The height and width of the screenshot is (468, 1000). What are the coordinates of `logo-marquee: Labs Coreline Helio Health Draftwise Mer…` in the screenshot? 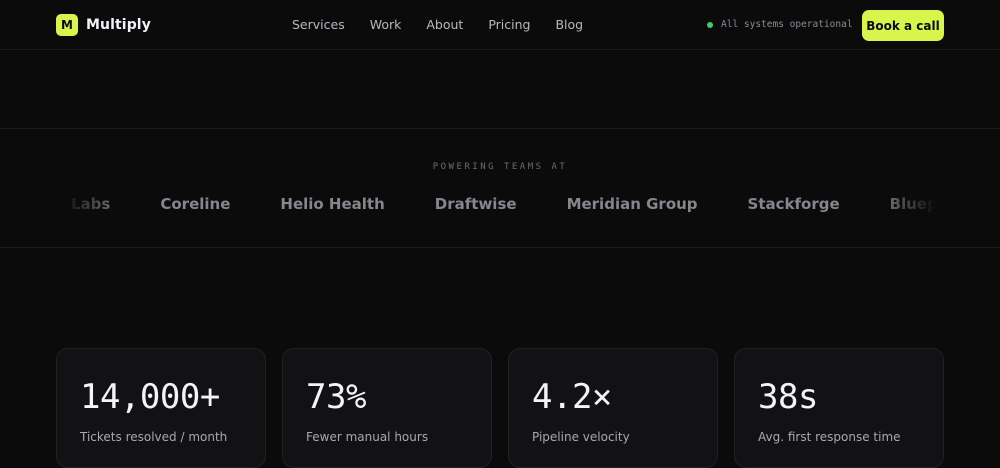 It's located at (500, 207).